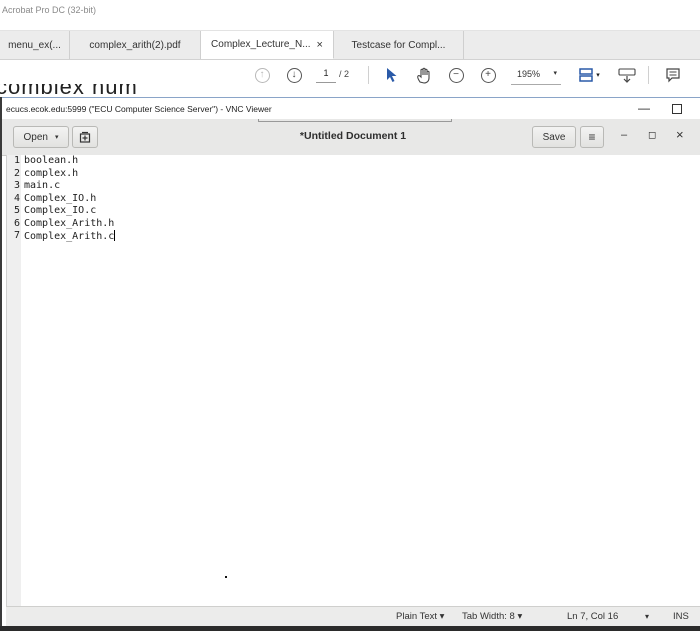 Image resolution: width=700 pixels, height=631 pixels. I want to click on acrobat-title: Acrobat Pro DC (32-bit), so click(49, 10).